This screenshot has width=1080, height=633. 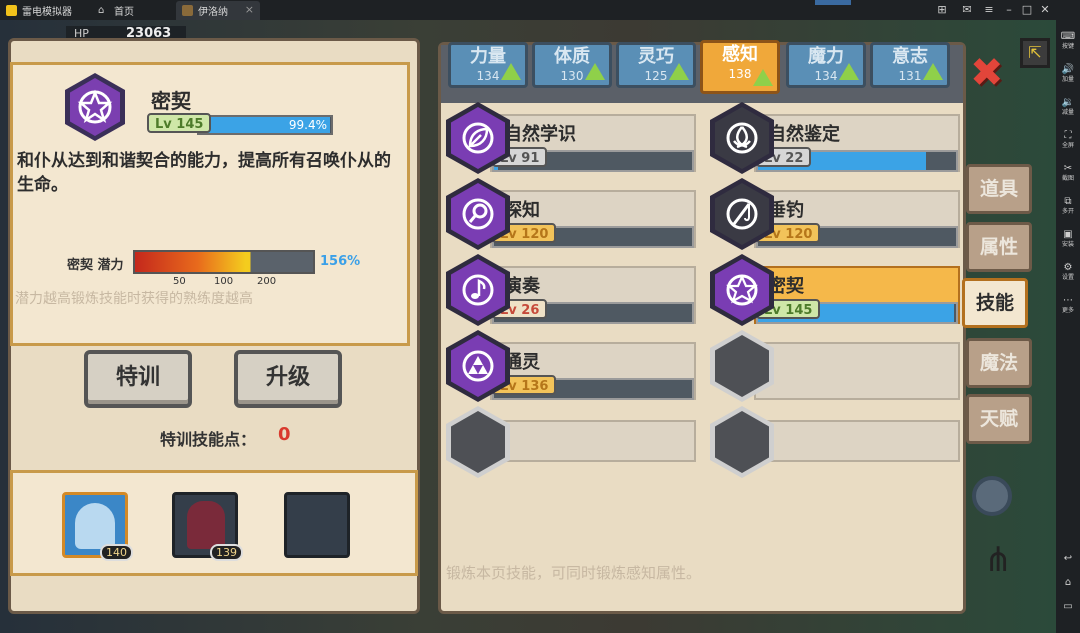 I want to click on potential-tick: 200, so click(x=267, y=281).